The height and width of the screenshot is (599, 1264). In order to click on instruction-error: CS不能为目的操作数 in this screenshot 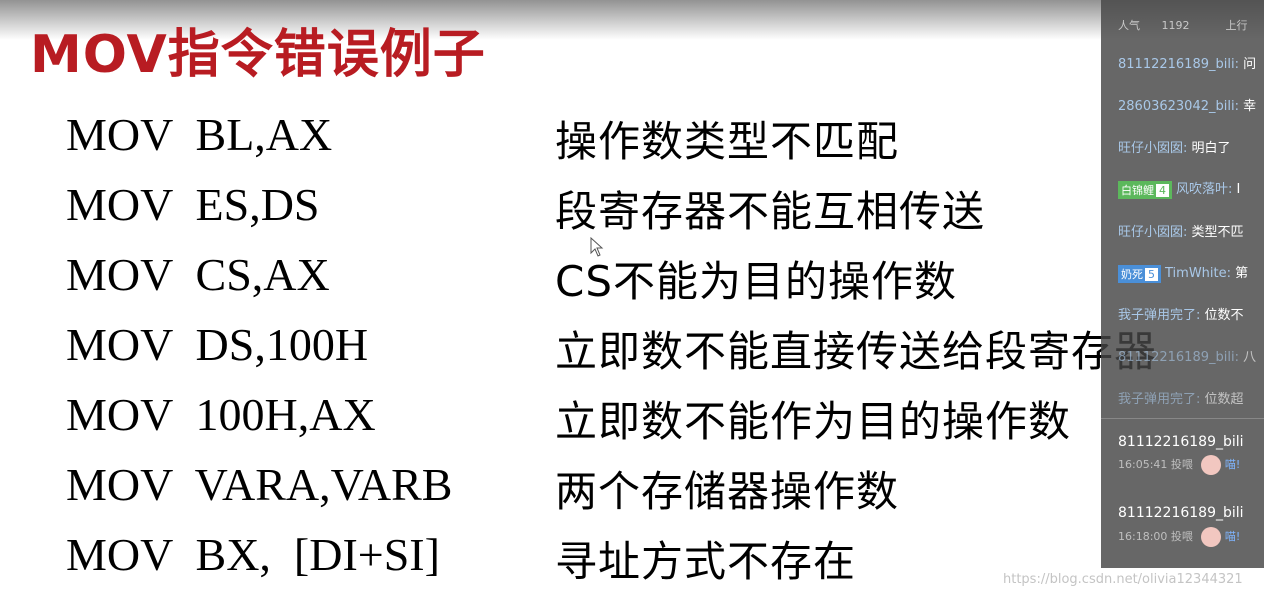, I will do `click(756, 281)`.